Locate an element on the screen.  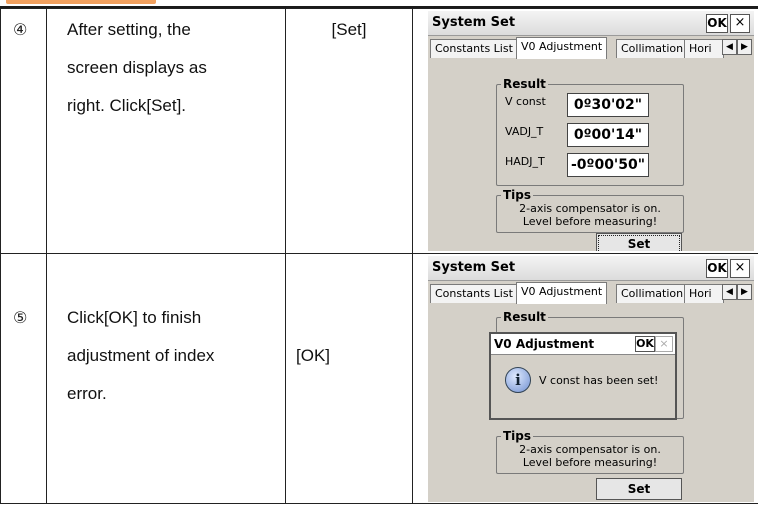
step-number-cell: ⑤ is located at coordinates (23, 378).